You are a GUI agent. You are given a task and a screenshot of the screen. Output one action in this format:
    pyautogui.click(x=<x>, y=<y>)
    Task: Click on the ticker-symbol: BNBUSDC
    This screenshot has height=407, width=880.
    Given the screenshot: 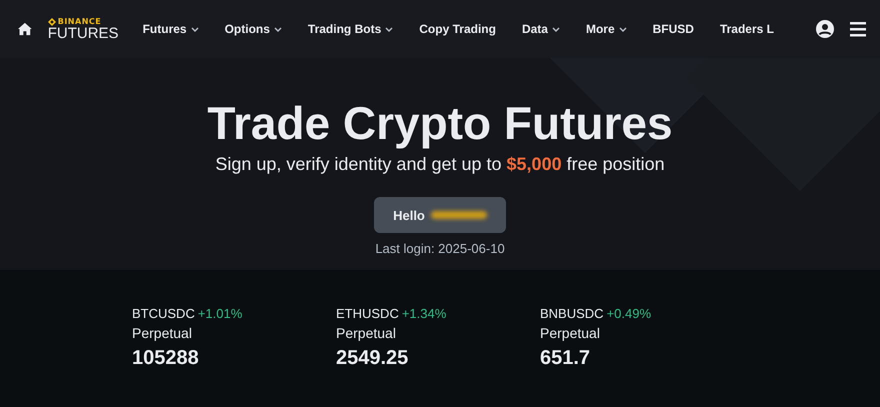 What is the action you would take?
    pyautogui.click(x=572, y=313)
    